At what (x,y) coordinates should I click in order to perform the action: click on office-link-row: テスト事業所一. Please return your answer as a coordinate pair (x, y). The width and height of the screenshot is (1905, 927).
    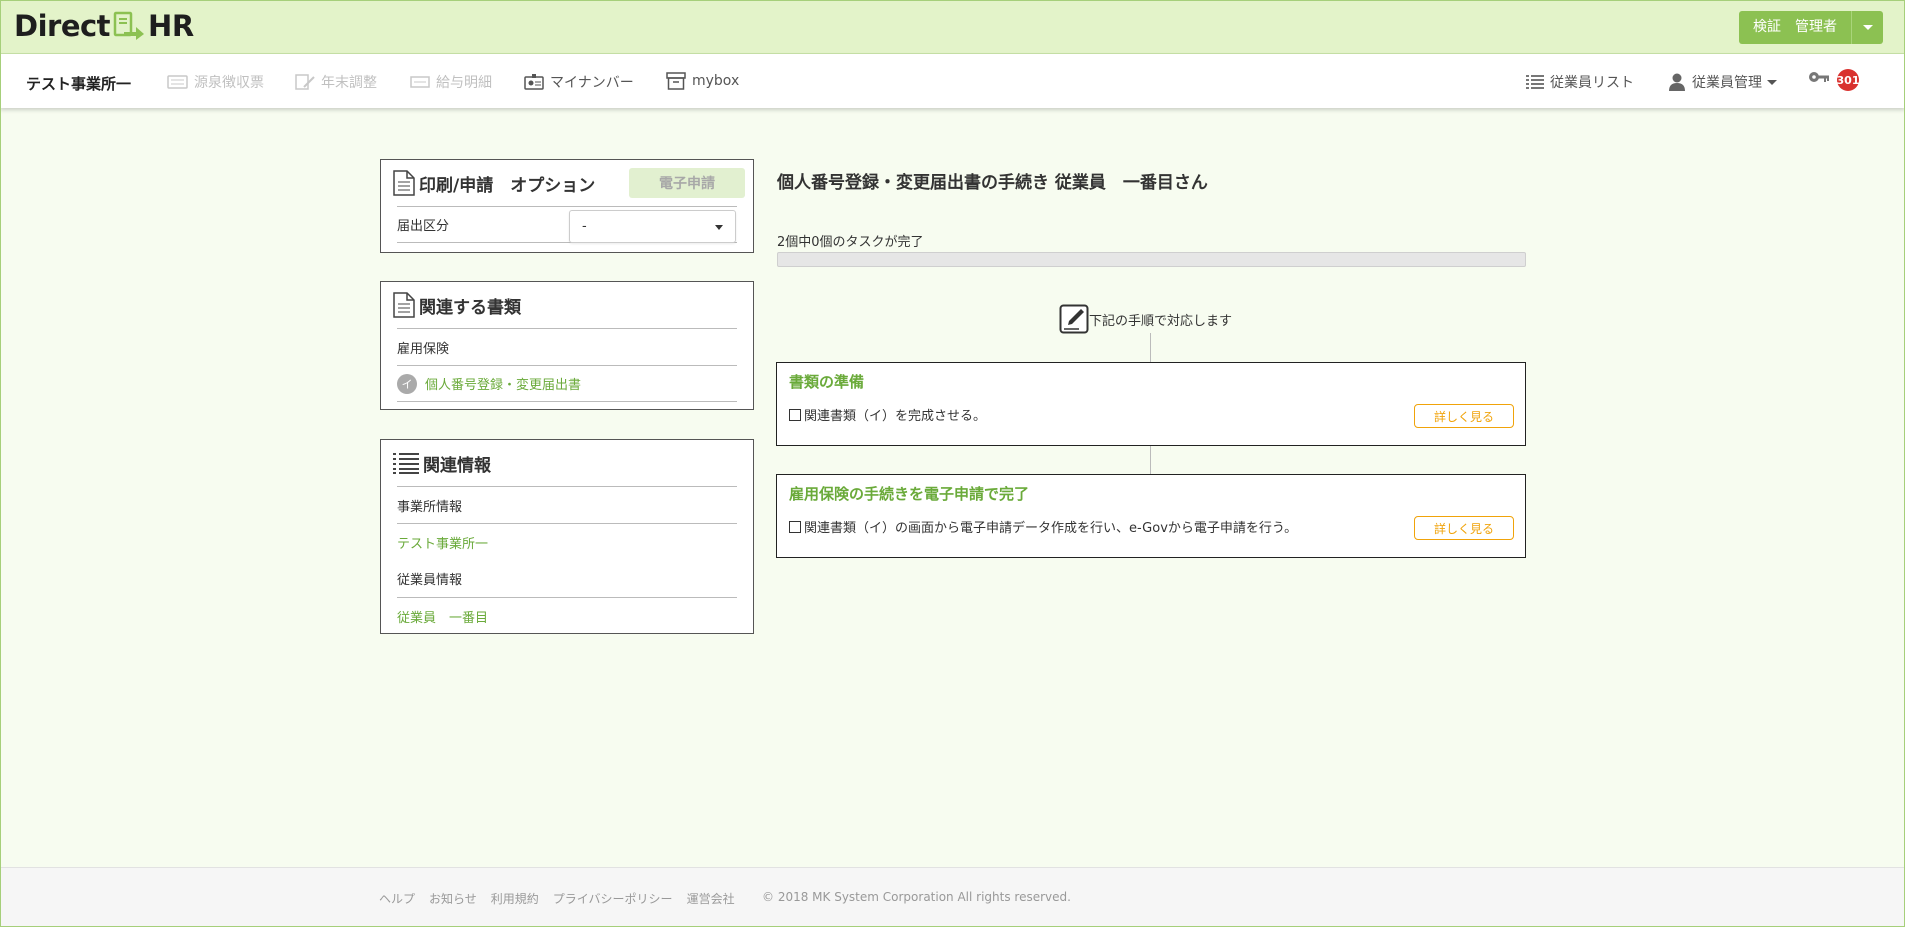
    Looking at the image, I should click on (567, 541).